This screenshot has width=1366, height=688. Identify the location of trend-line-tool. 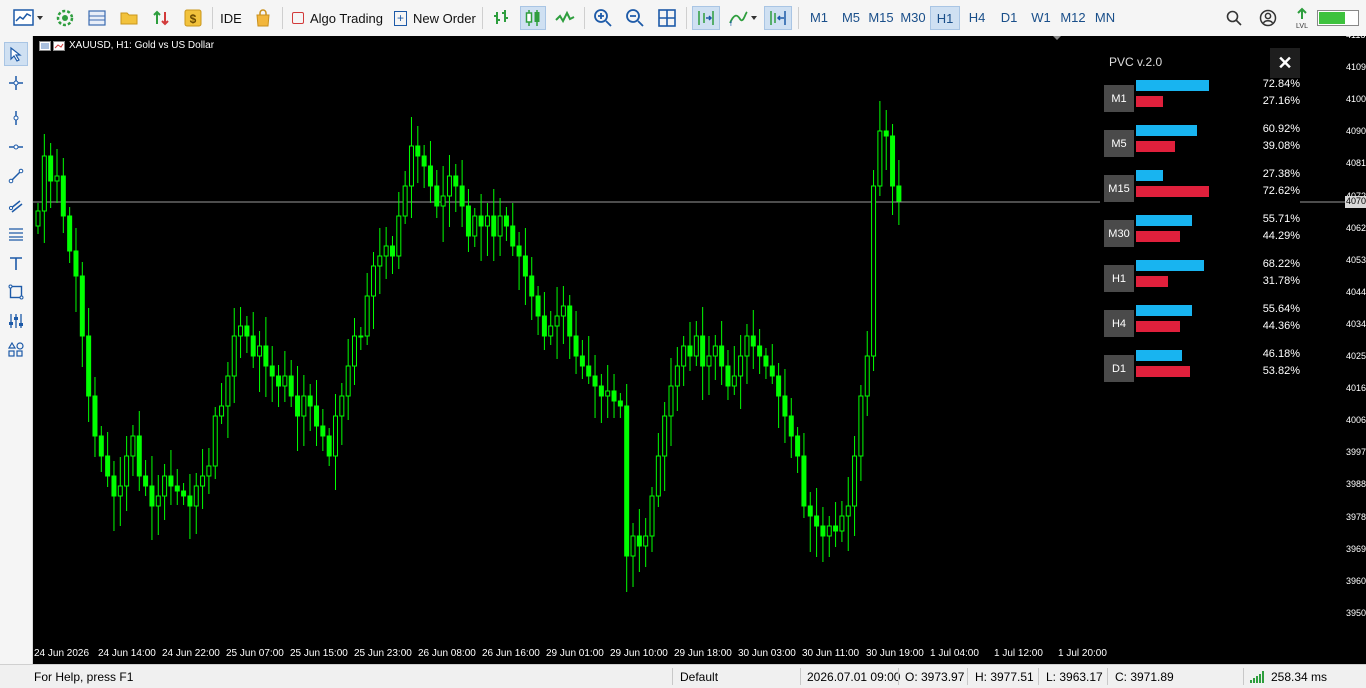
(16, 176).